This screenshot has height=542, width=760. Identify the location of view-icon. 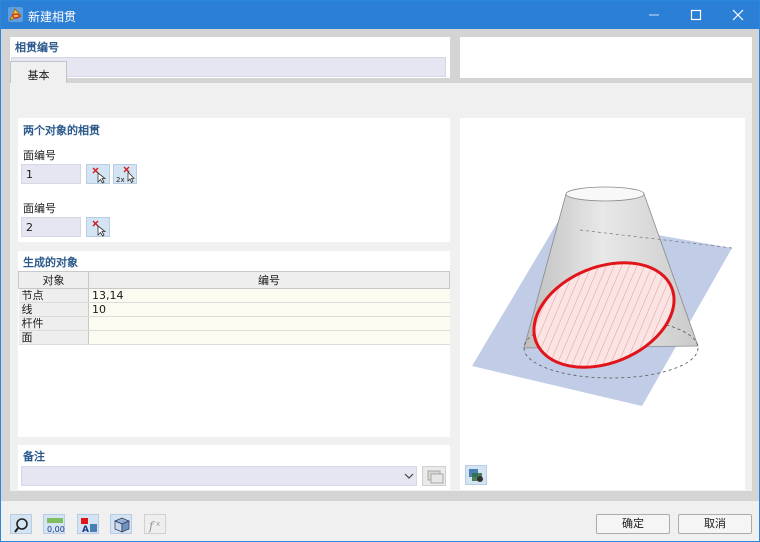
(122, 525).